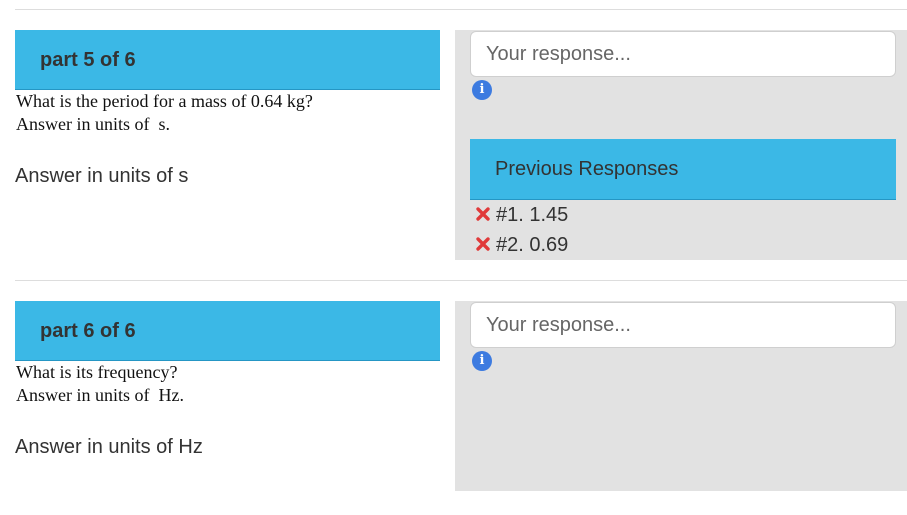 The height and width of the screenshot is (515, 907). What do you see at coordinates (587, 169) in the screenshot?
I see `previous-responses-title: Previous Responses` at bounding box center [587, 169].